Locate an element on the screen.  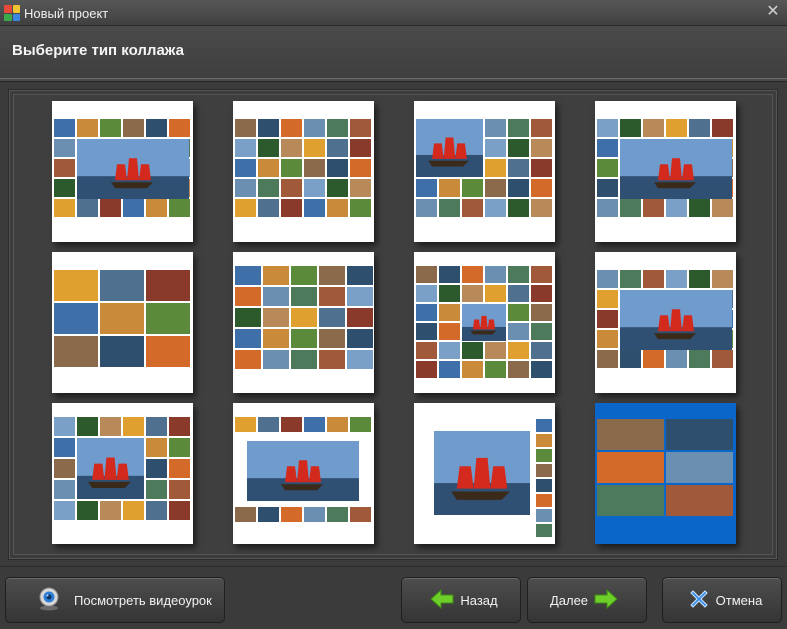
page-title: Выберите тип коллажа is located at coordinates (98, 50).